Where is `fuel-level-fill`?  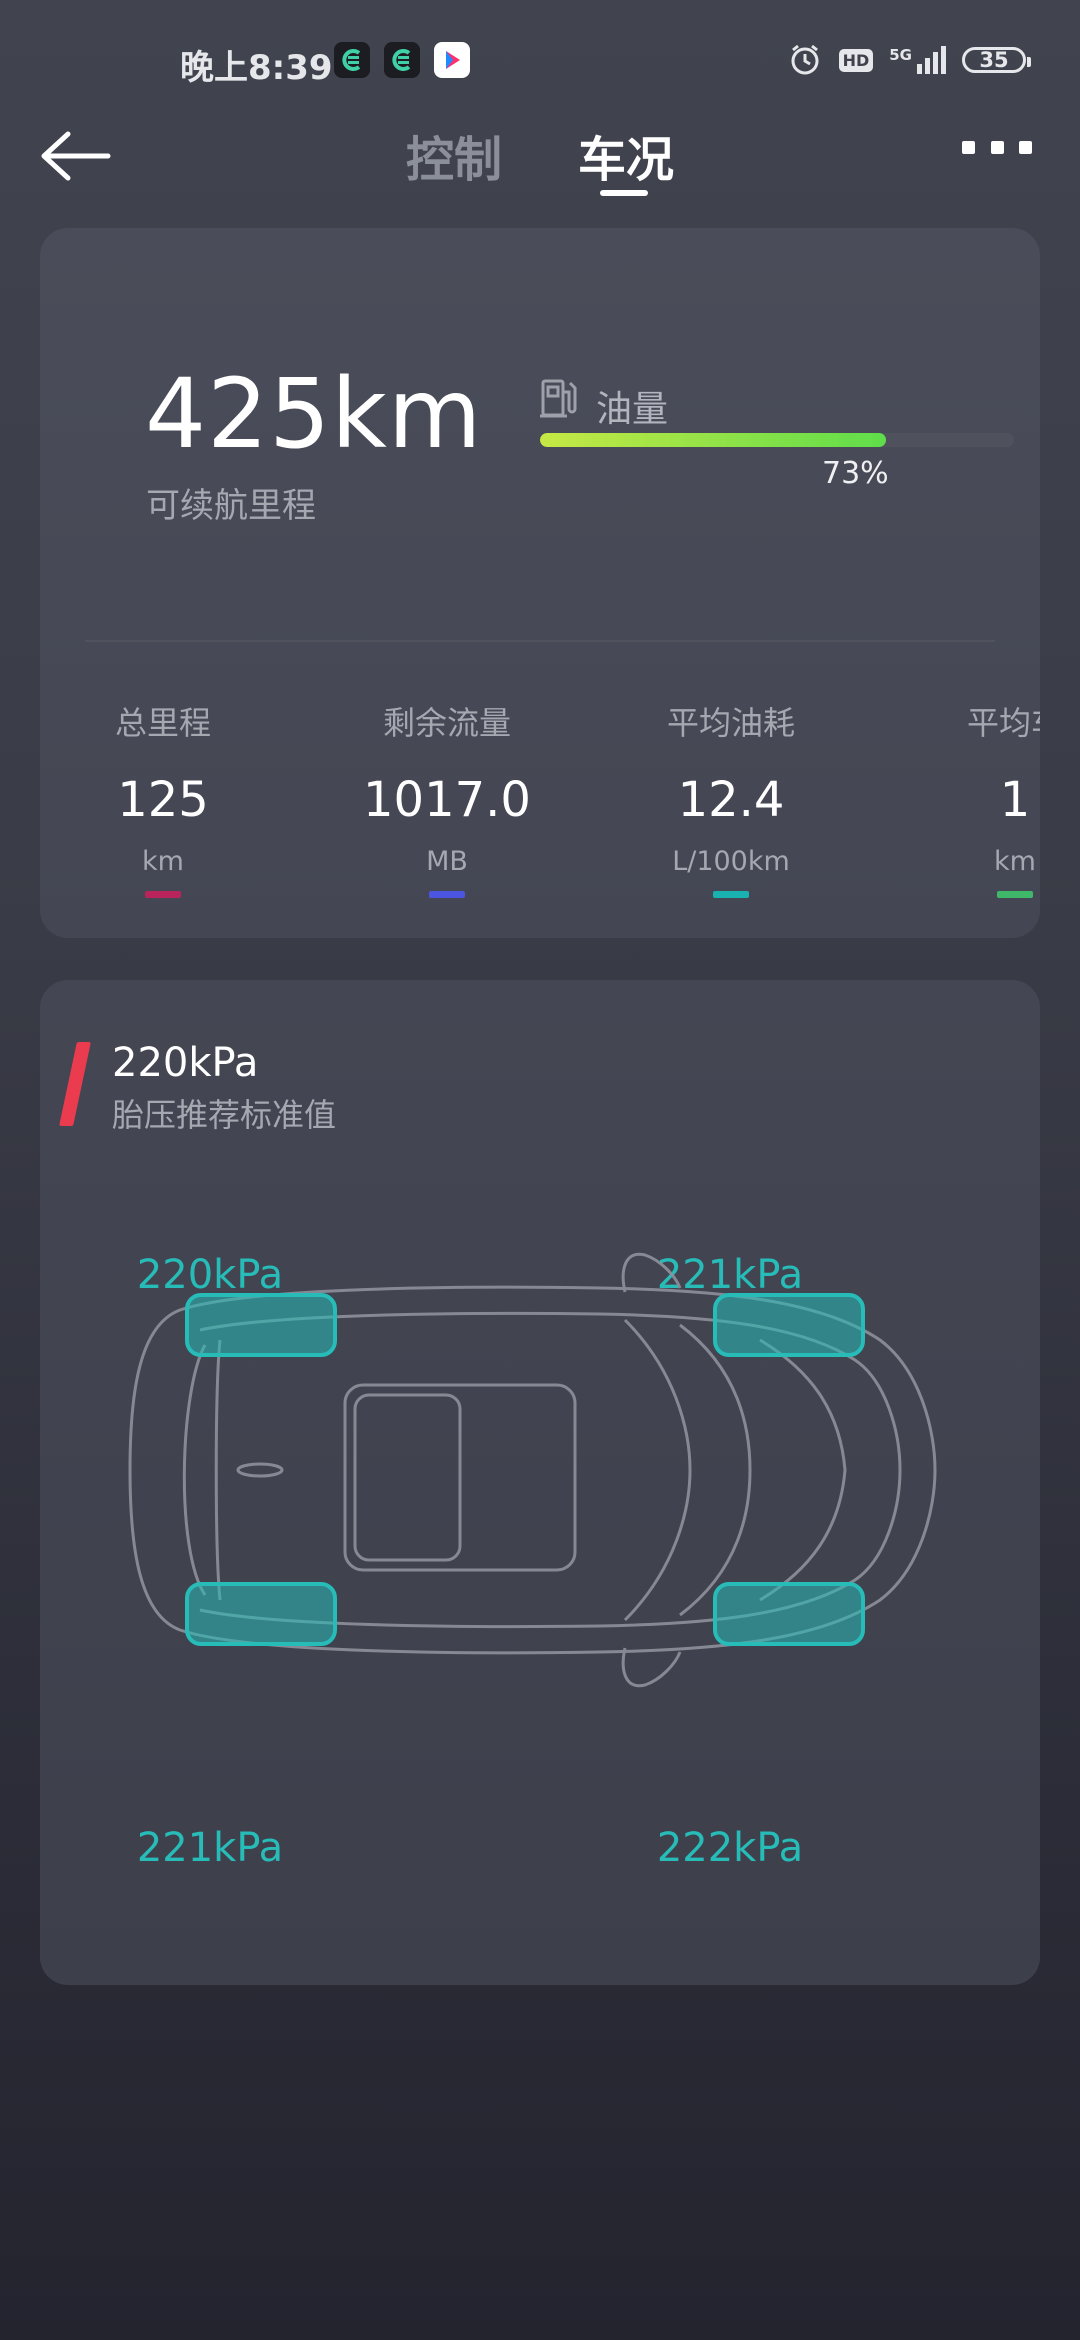
fuel-level-fill is located at coordinates (713, 440).